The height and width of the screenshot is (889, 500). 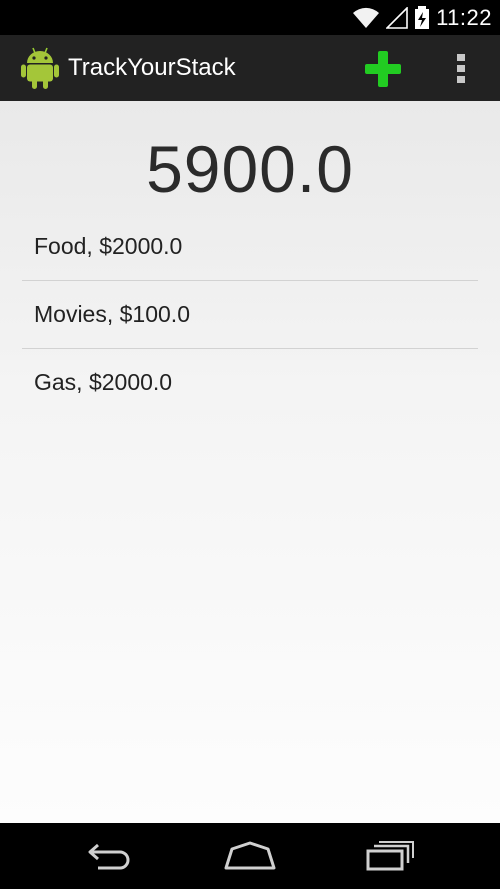 What do you see at coordinates (397, 17) in the screenshot?
I see `signal-icon` at bounding box center [397, 17].